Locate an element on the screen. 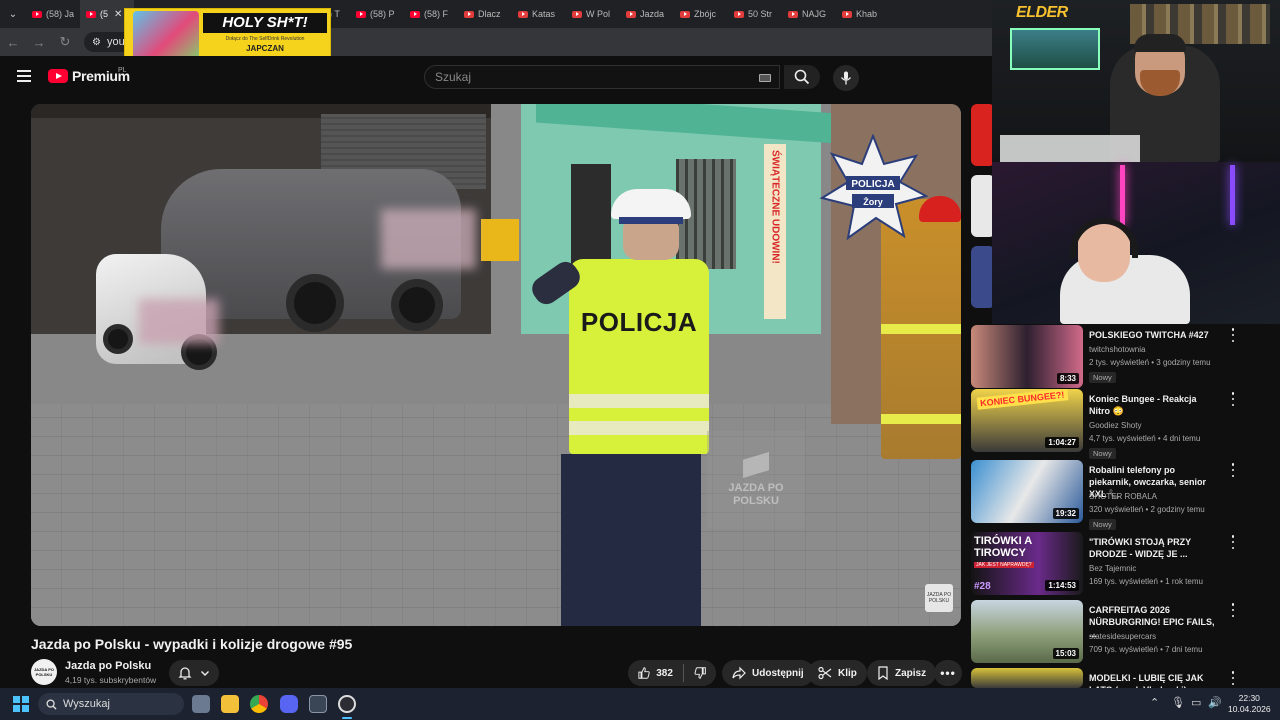  rec-thumbnail is located at coordinates (1027, 678).